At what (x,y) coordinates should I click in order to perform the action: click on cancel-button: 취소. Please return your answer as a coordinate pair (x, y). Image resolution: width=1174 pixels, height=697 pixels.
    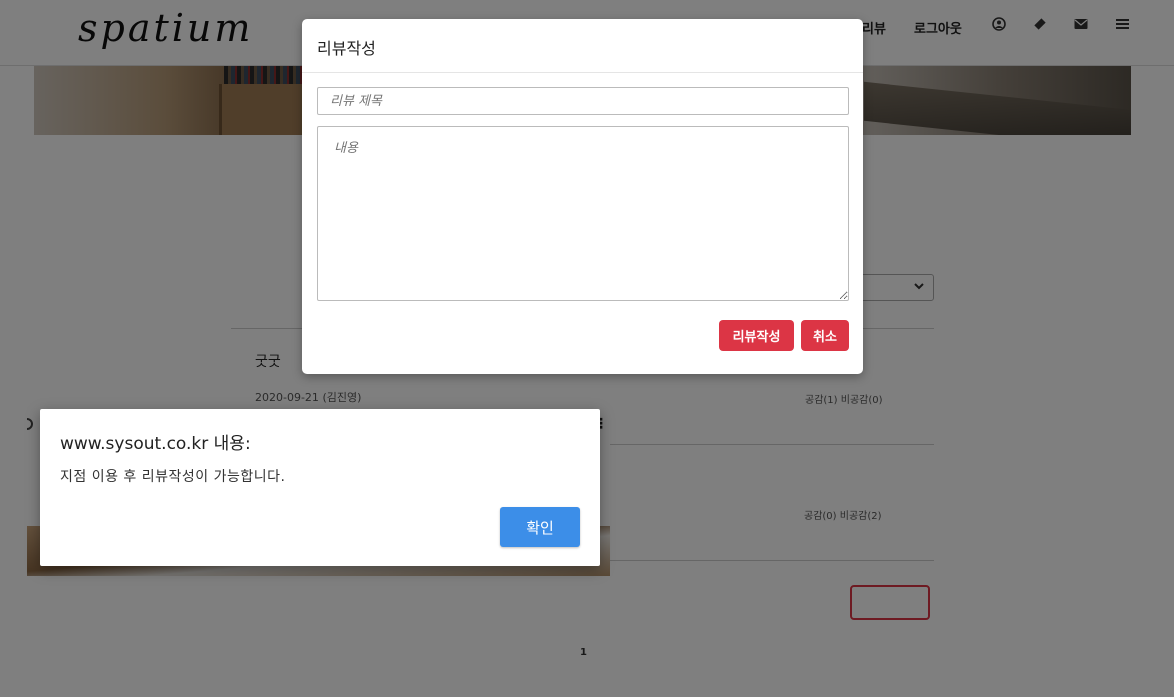
    Looking at the image, I should click on (825, 335).